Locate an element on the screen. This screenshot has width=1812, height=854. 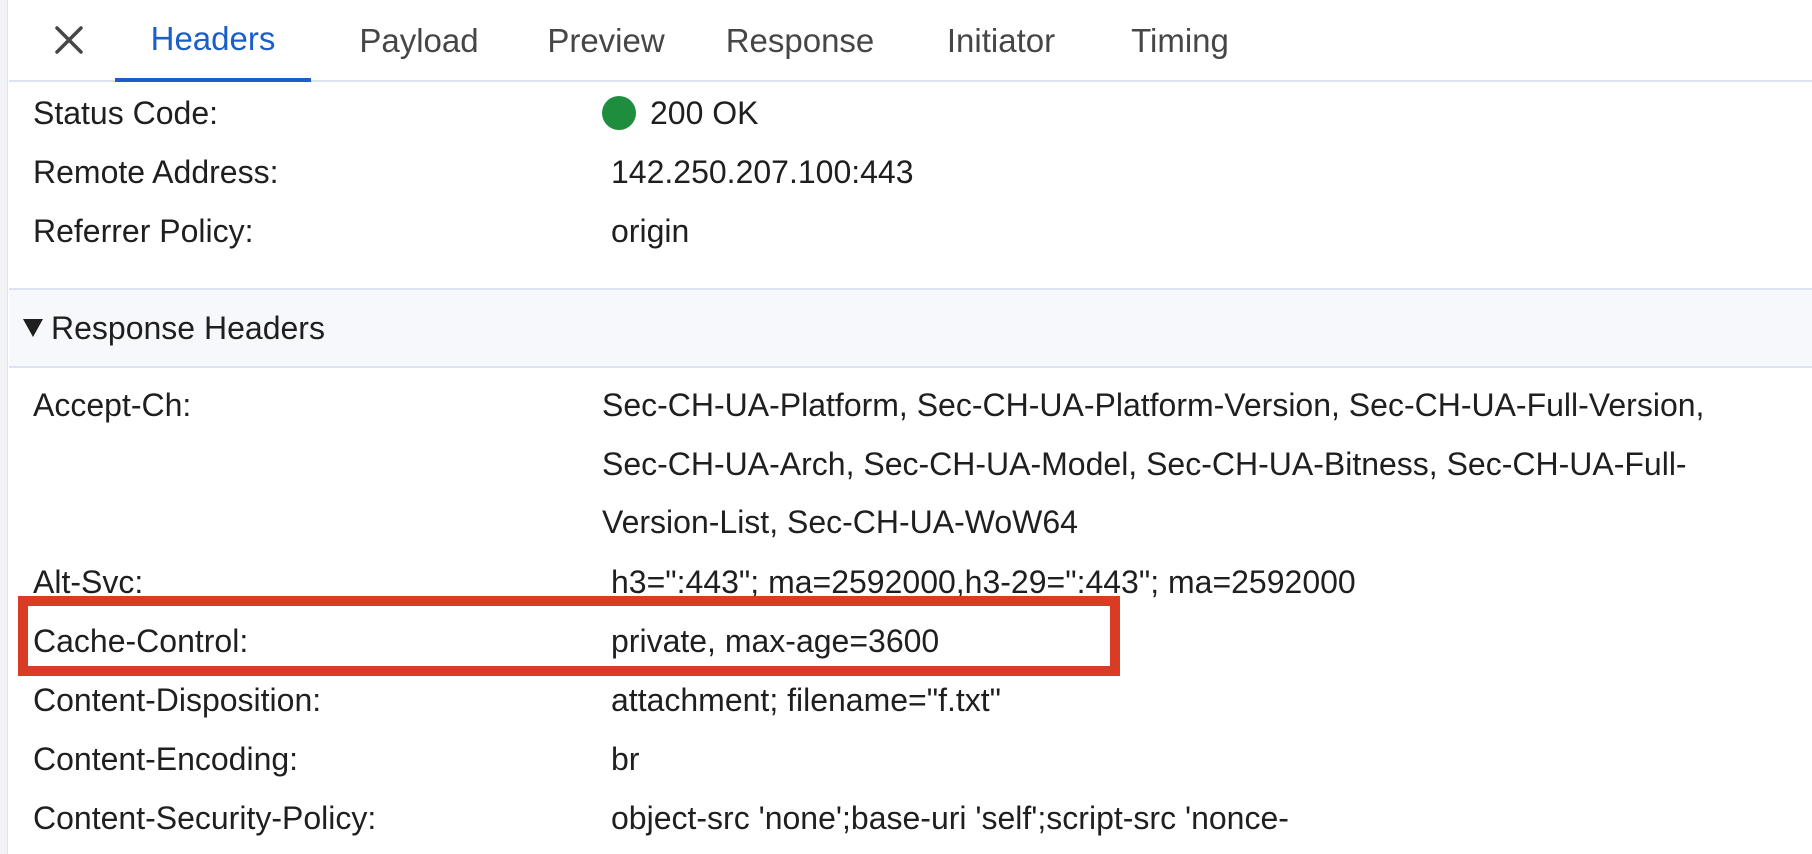
header-row-remote-address: Remote Address: 142.250.207.100:443 is located at coordinates (910, 172).